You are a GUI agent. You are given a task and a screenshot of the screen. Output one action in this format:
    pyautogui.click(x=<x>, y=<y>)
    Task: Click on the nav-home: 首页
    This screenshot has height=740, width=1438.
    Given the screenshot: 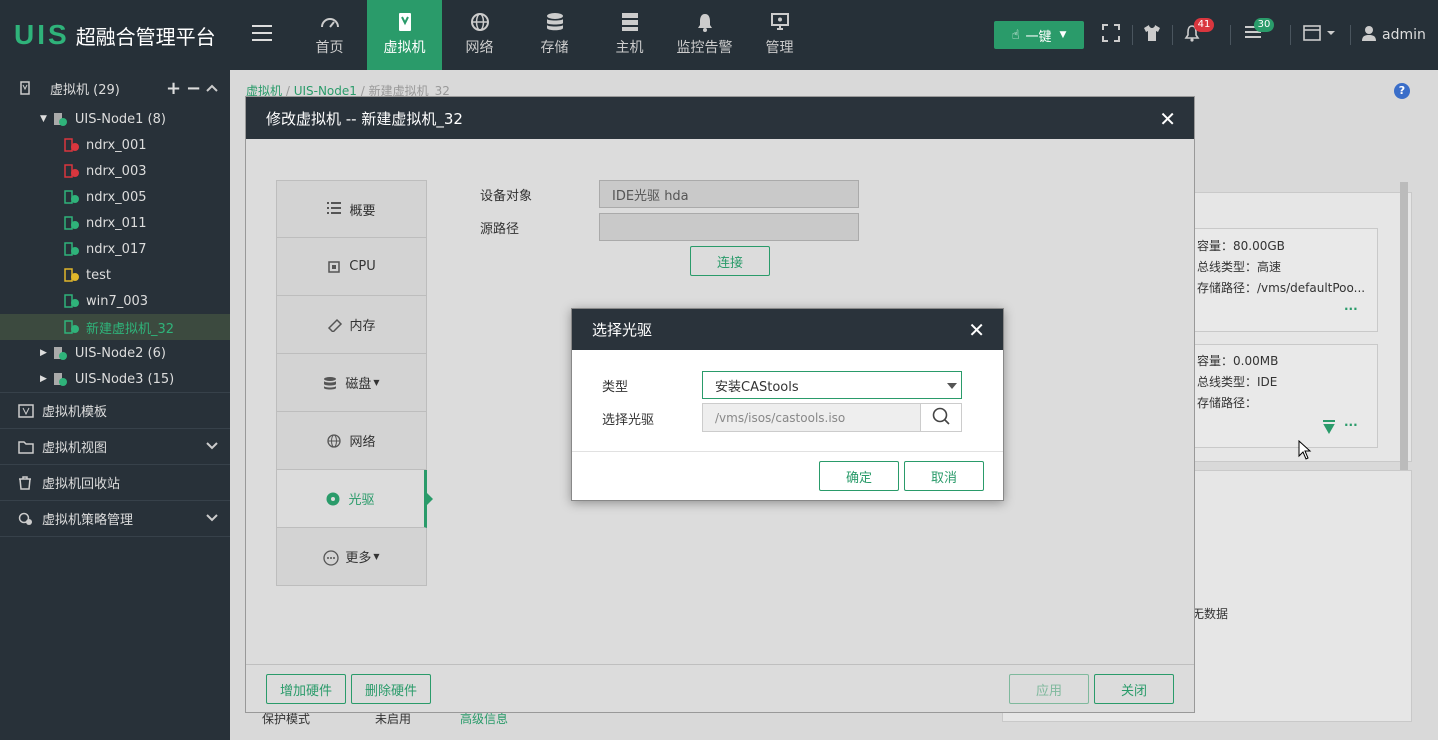 What is the action you would take?
    pyautogui.click(x=329, y=35)
    